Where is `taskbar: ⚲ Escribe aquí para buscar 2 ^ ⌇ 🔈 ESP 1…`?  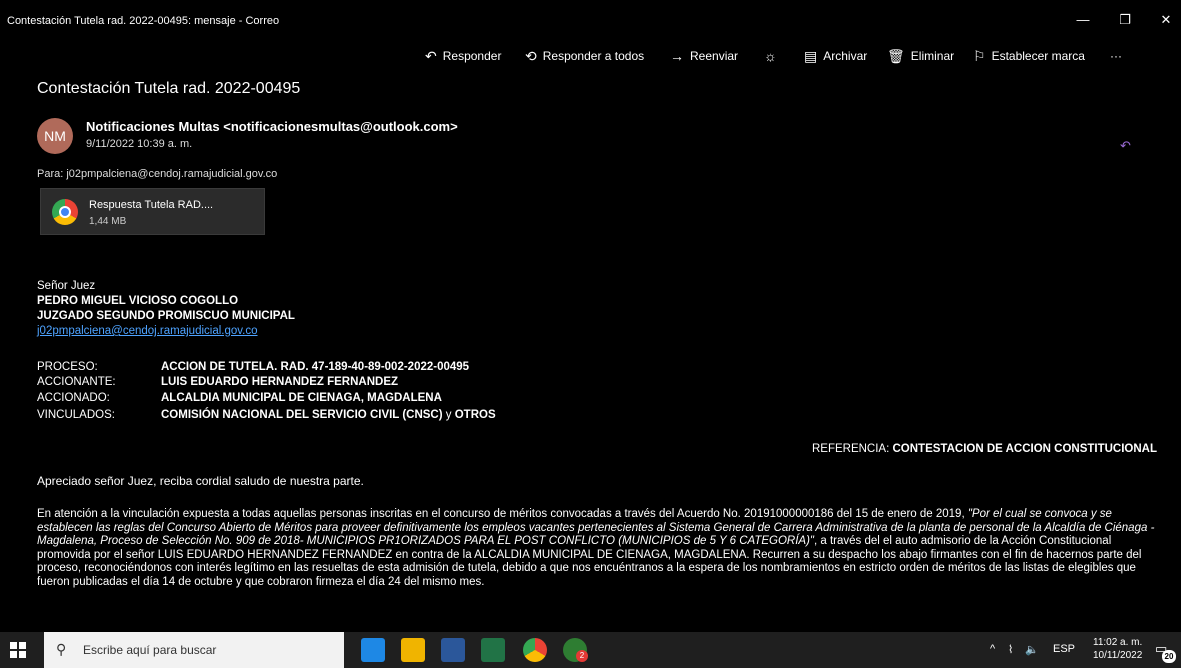 taskbar: ⚲ Escribe aquí para buscar 2 ^ ⌇ 🔈 ESP 1… is located at coordinates (590, 650).